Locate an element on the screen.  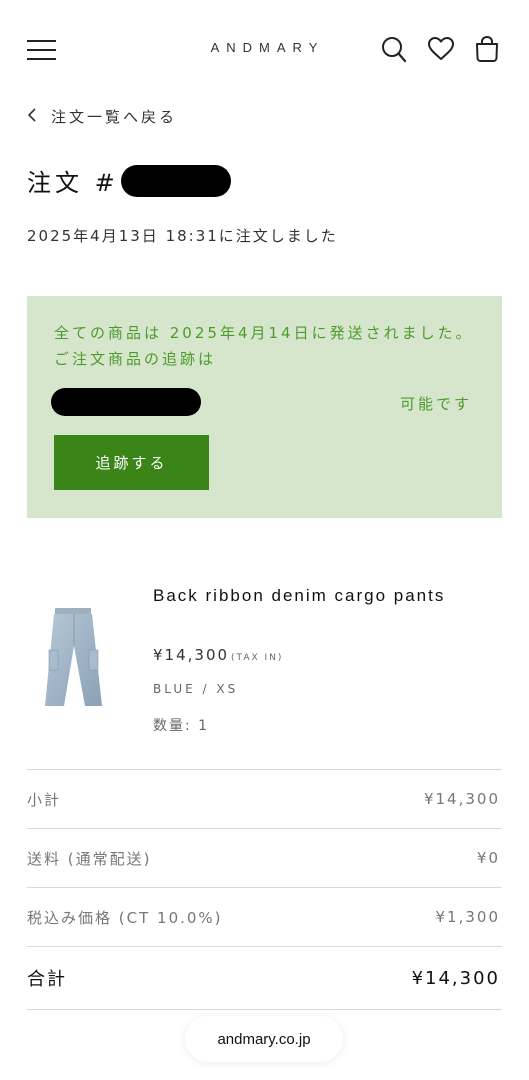
summary-label: 送料 (通常配送) is located at coordinates (89, 858).